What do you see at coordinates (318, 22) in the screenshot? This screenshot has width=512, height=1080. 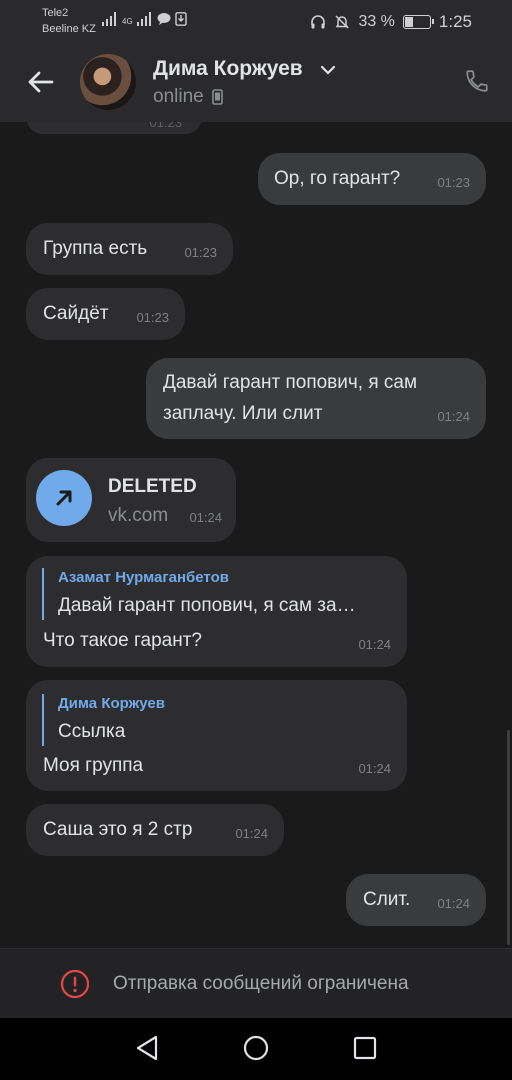 I see `headphones-icon` at bounding box center [318, 22].